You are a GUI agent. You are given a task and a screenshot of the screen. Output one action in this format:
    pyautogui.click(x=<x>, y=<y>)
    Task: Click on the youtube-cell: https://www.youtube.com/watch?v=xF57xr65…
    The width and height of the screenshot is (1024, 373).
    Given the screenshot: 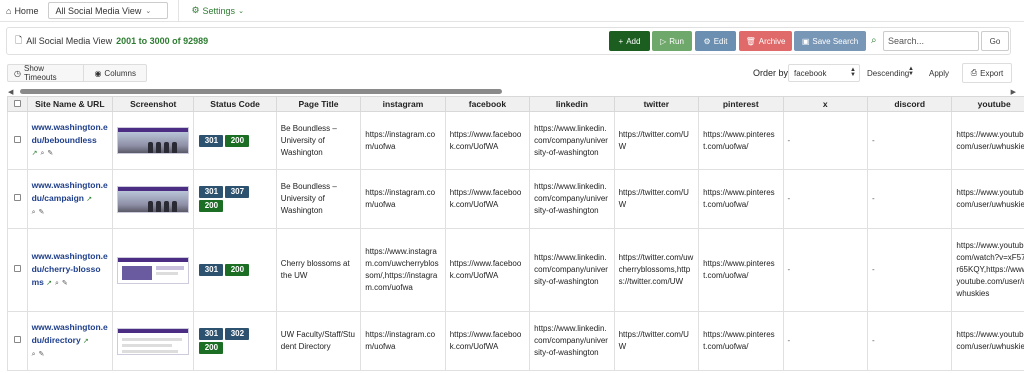 What is the action you would take?
    pyautogui.click(x=987, y=270)
    